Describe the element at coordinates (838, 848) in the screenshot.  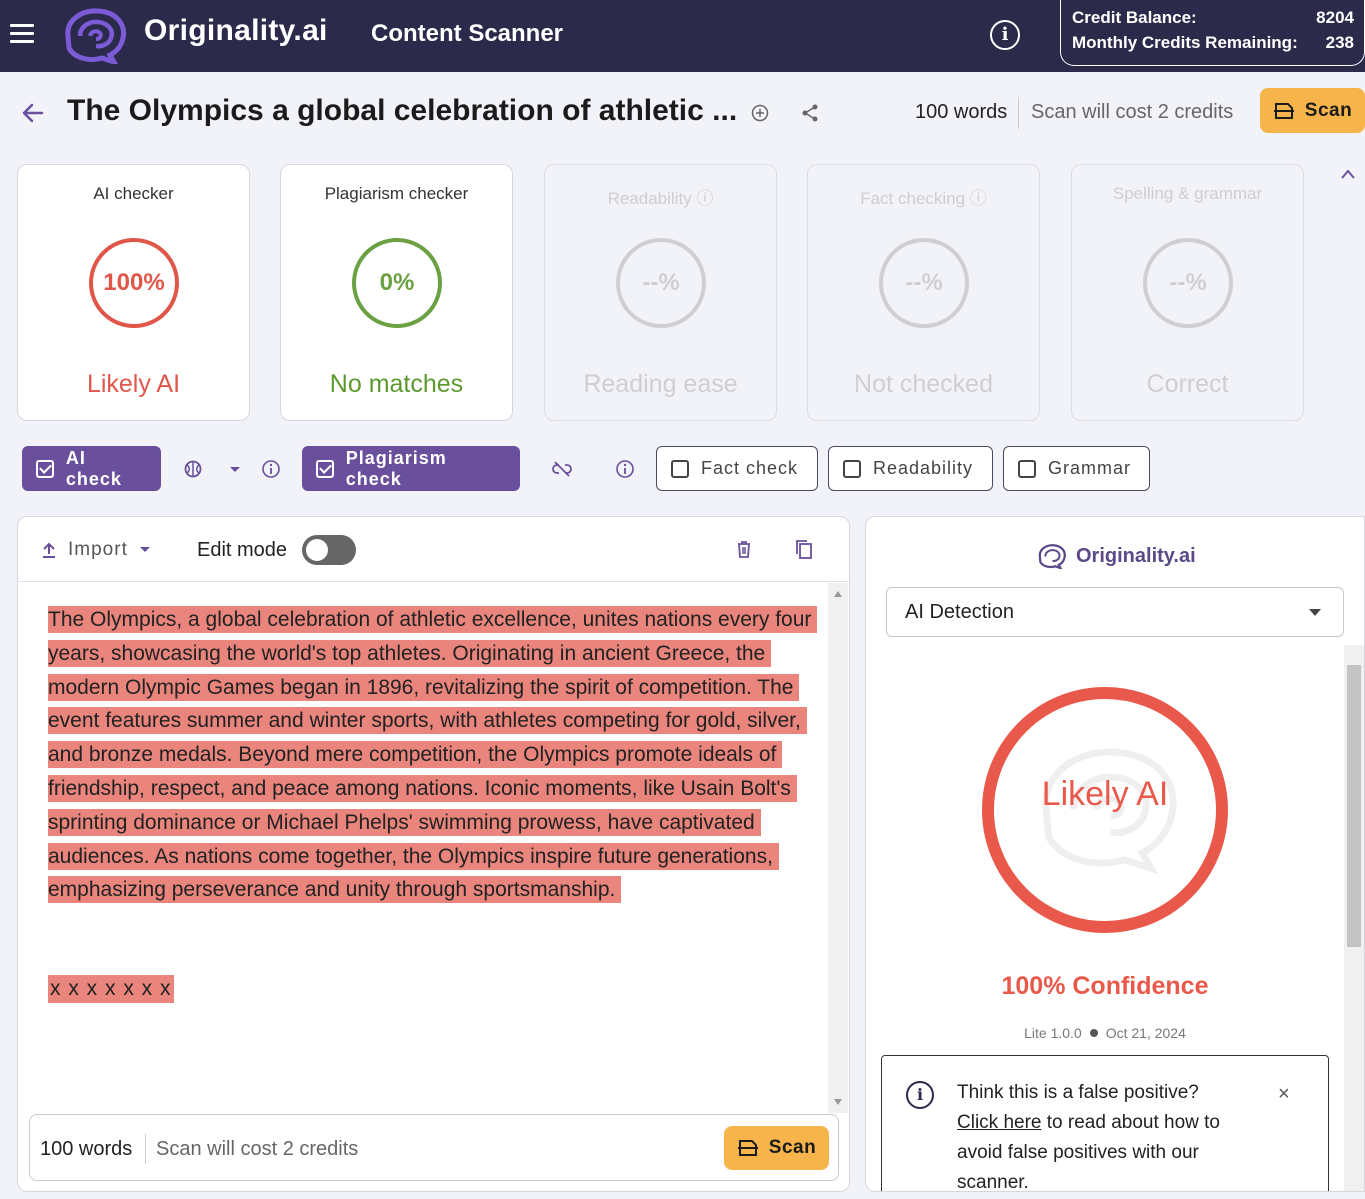
I see `editor-scrollbar` at that location.